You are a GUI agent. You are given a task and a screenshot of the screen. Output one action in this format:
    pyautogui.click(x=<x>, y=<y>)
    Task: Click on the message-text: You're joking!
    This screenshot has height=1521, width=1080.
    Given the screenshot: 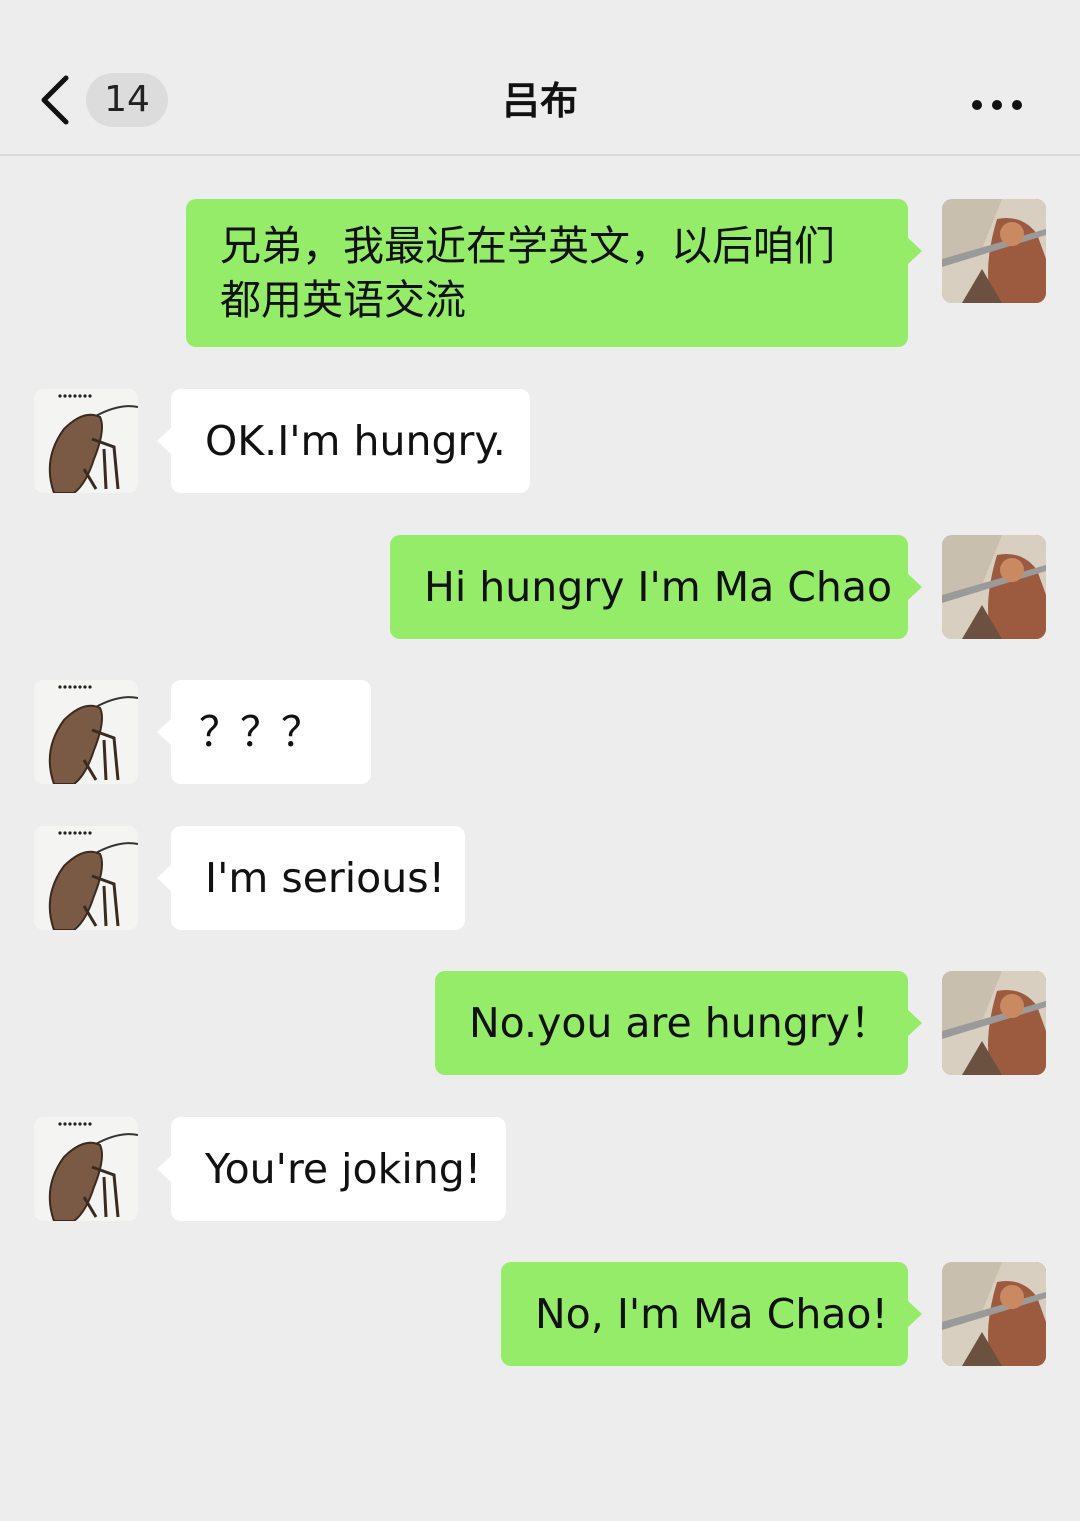 What is the action you would take?
    pyautogui.click(x=343, y=1169)
    